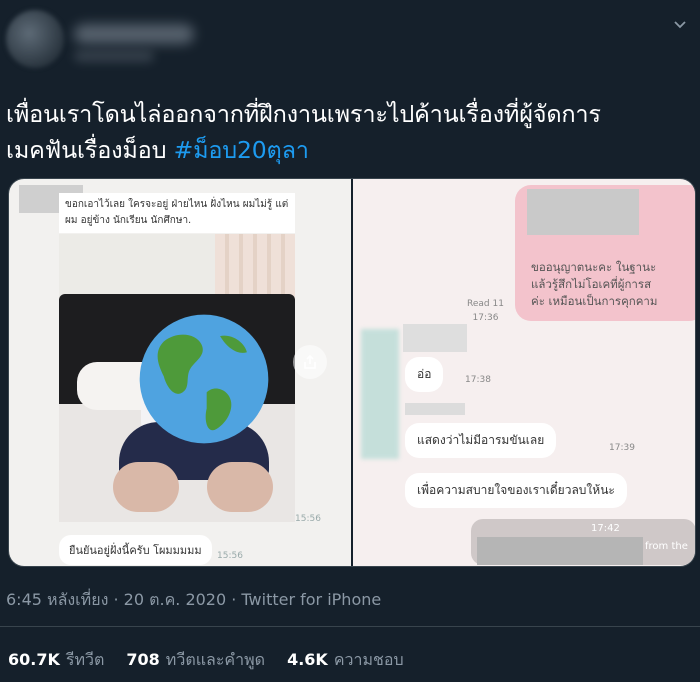 The height and width of the screenshot is (682, 700). What do you see at coordinates (594, 267) in the screenshot?
I see `sent-line: ขออนุญาตนะคะ ในฐานะ` at bounding box center [594, 267].